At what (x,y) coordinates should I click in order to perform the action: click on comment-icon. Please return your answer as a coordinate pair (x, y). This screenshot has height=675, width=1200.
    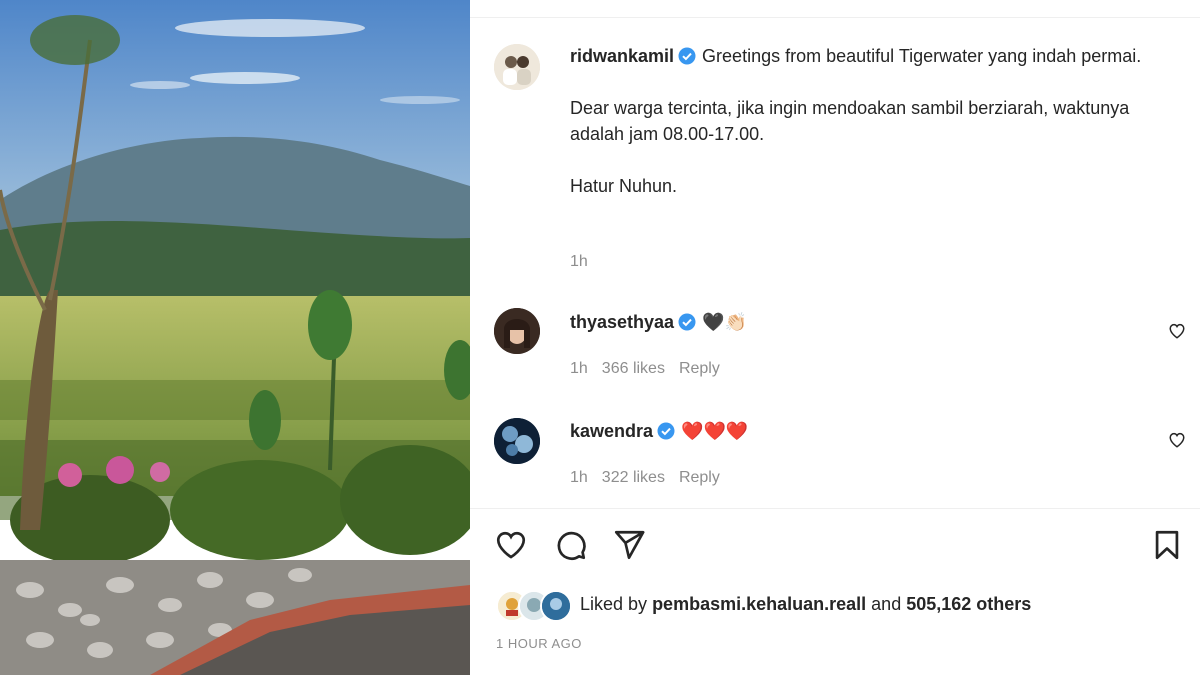
    Looking at the image, I should click on (571, 545).